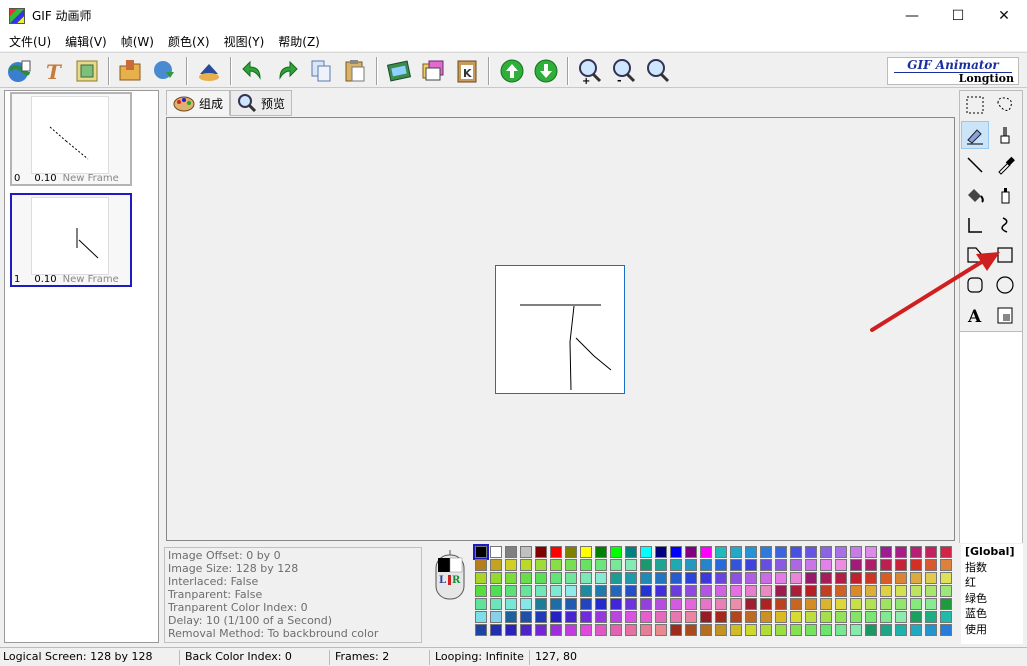  Describe the element at coordinates (299, 41) in the screenshot. I see `menu-help: 帮助(Z)` at that location.